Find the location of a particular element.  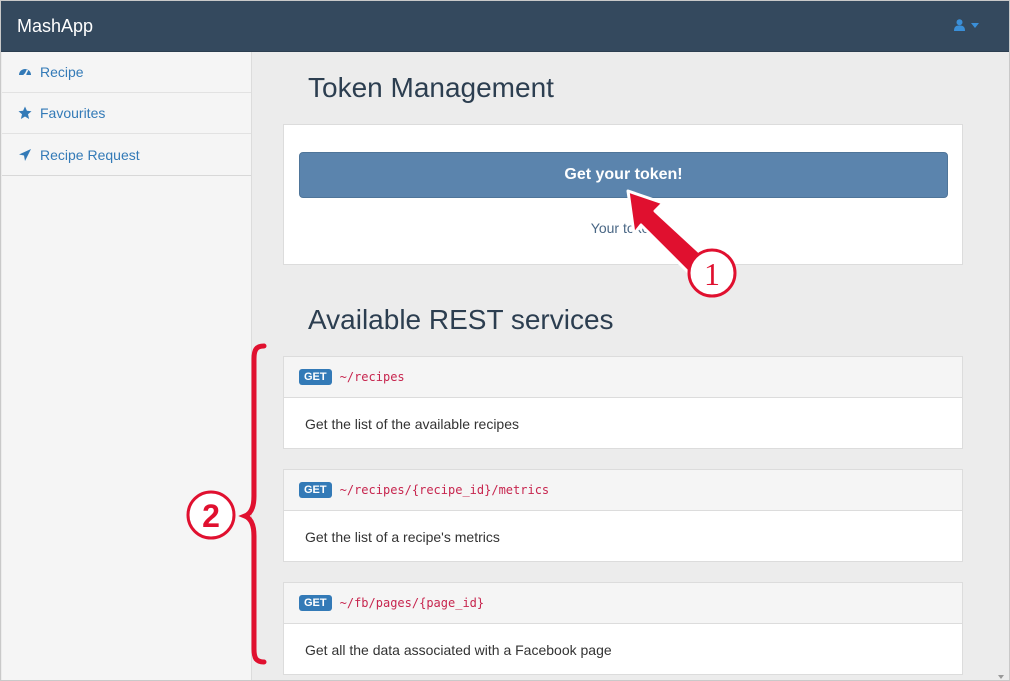

star-icon is located at coordinates (25, 113).